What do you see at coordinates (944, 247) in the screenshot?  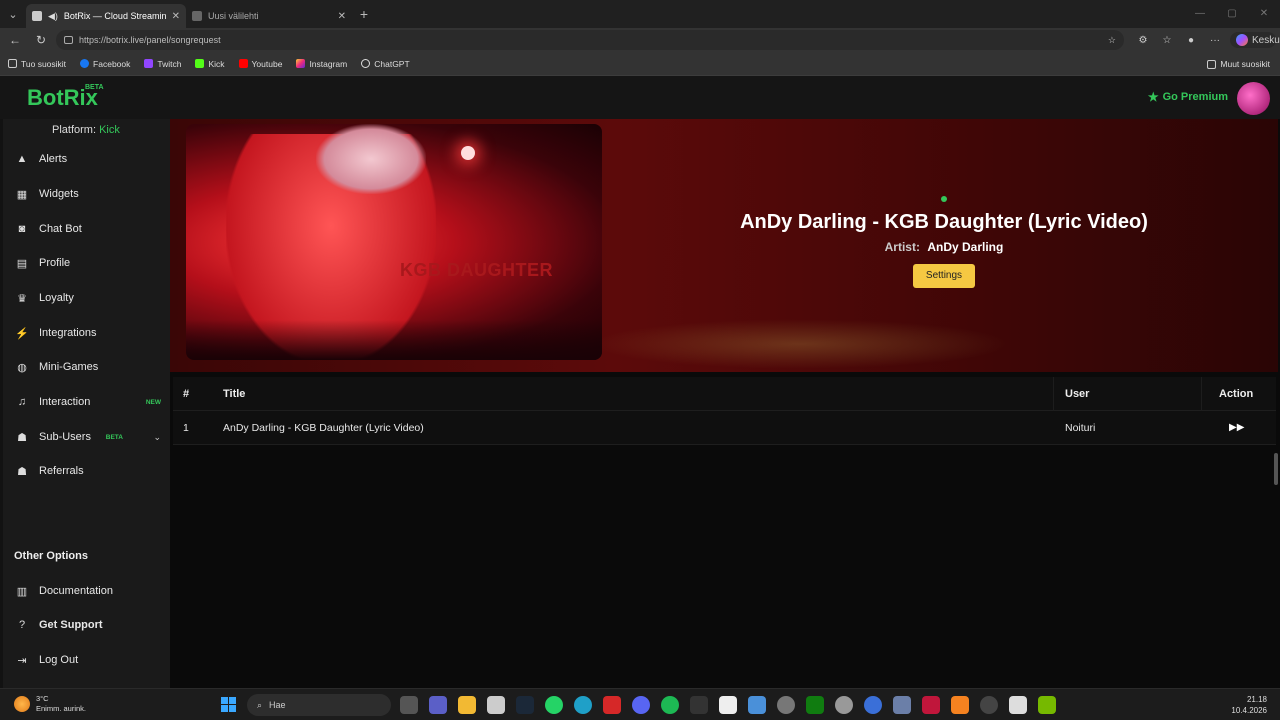 I see `now-playing-artist: Artist: AnDy Darling` at bounding box center [944, 247].